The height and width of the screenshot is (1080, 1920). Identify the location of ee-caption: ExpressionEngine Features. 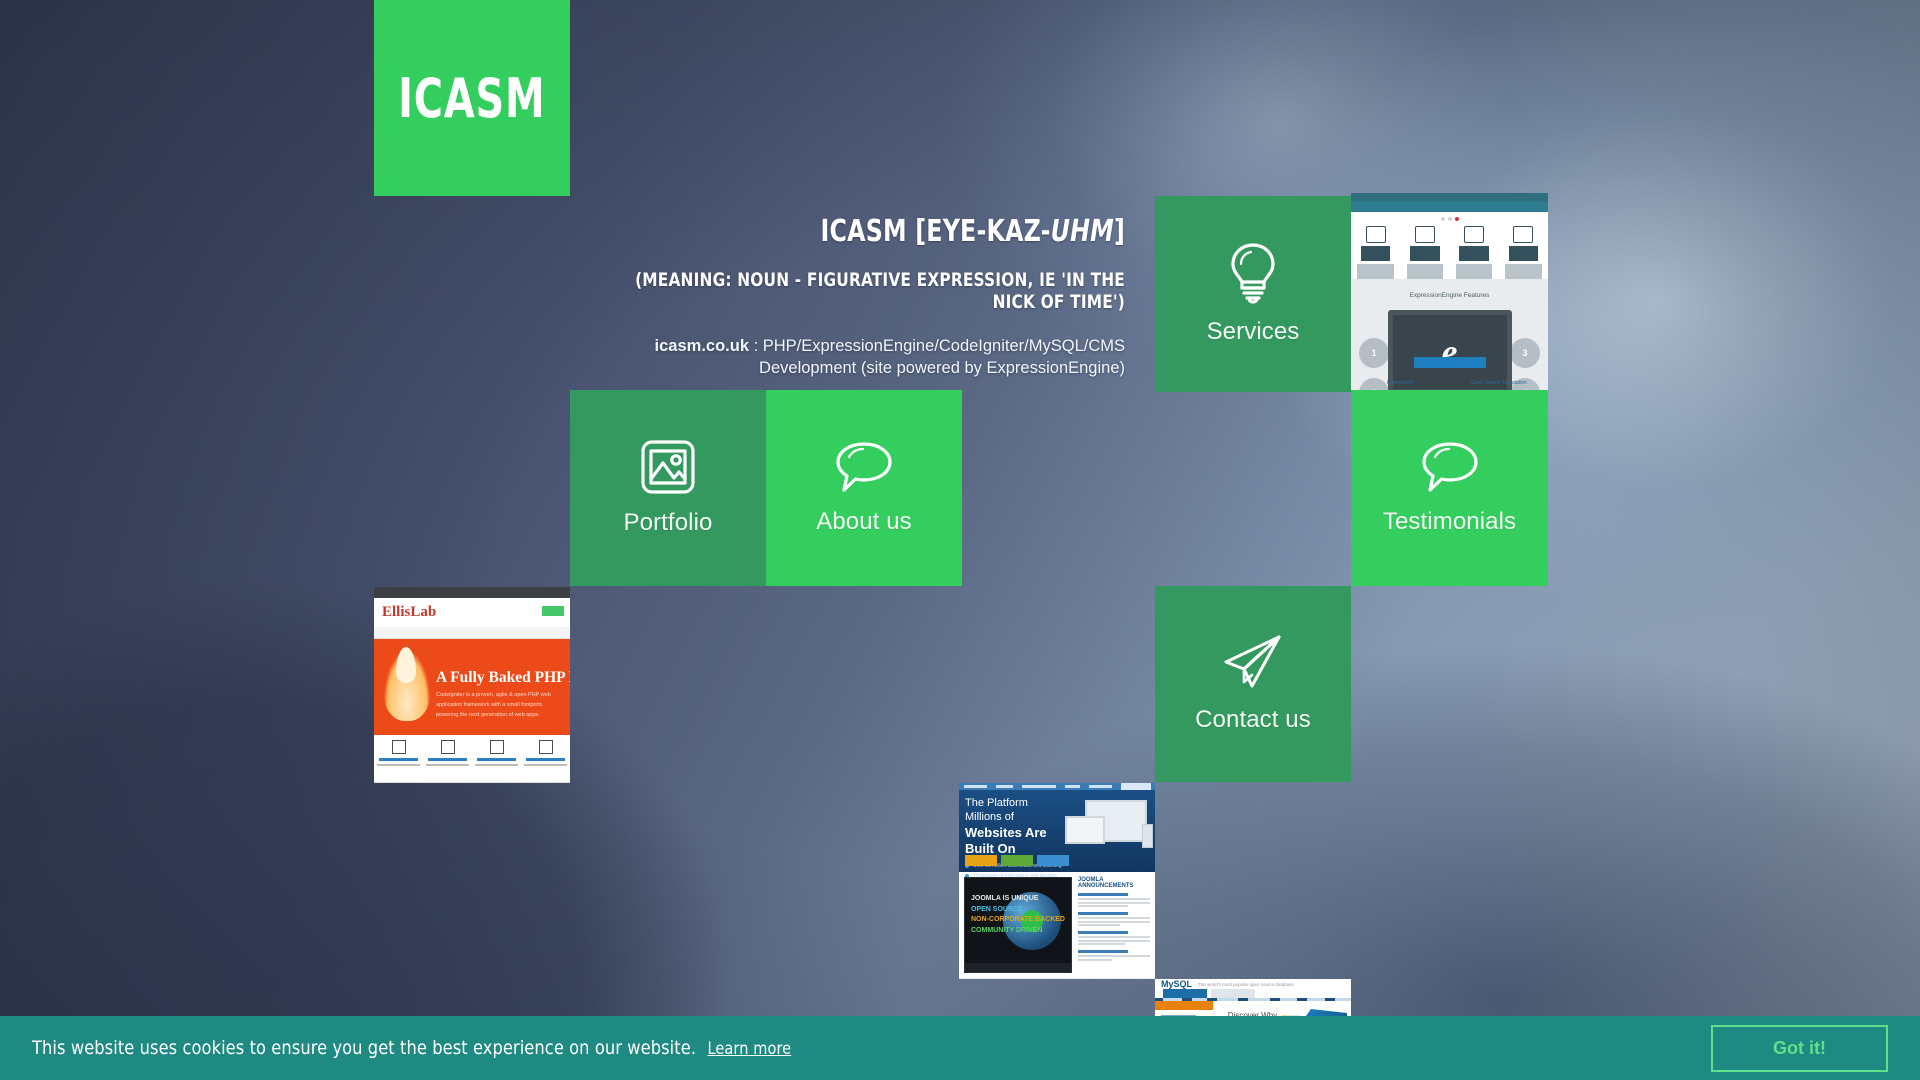
(1449, 295).